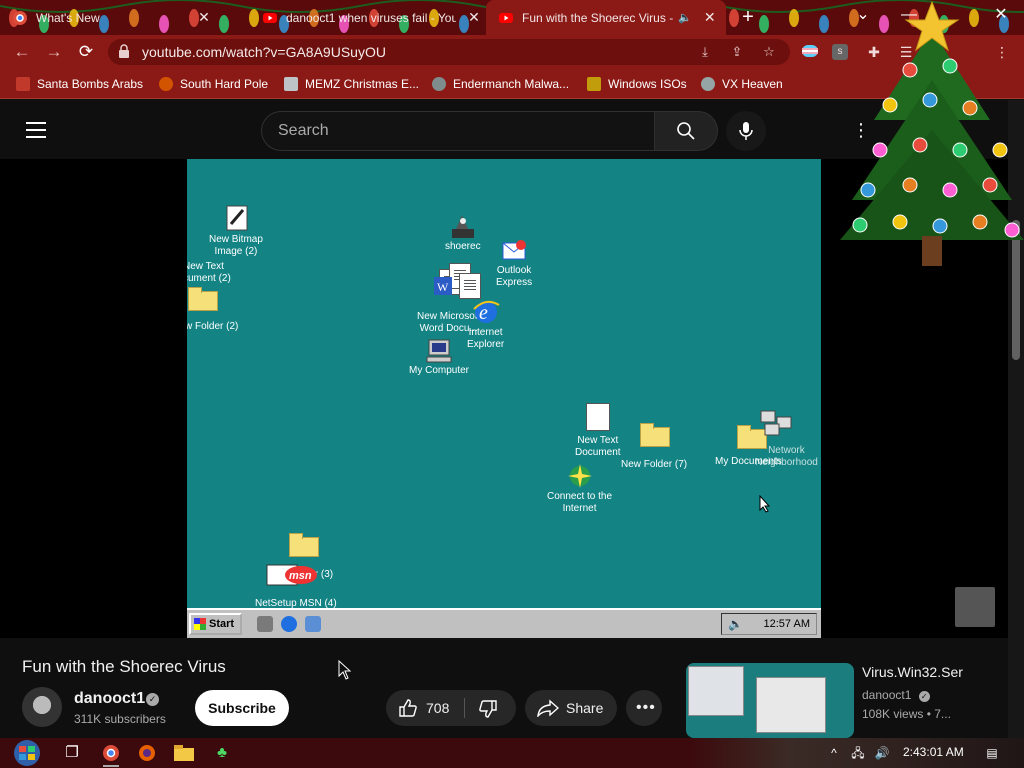  Describe the element at coordinates (912, 672) in the screenshot. I see `recommended-video-title: Virus.Win32.Ser` at that location.